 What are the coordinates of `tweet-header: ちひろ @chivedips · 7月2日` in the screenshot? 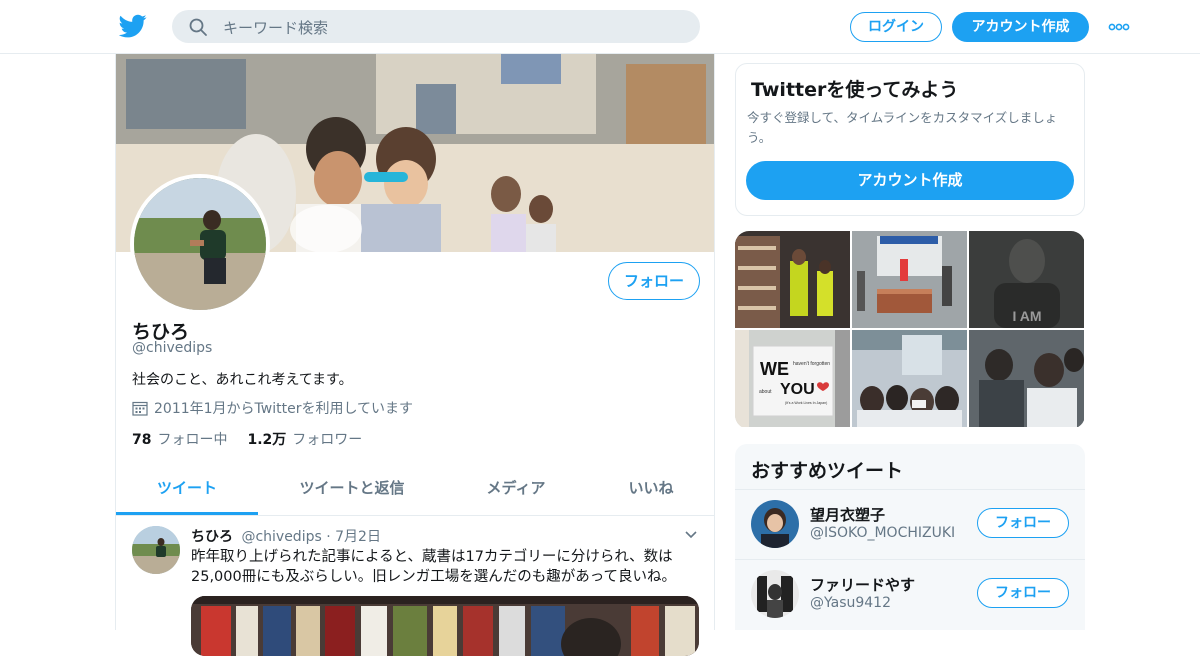 It's located at (286, 536).